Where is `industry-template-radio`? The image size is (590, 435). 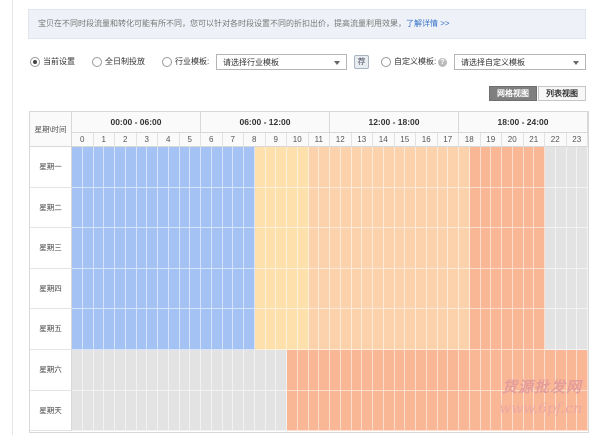
industry-template-radio is located at coordinates (167, 62).